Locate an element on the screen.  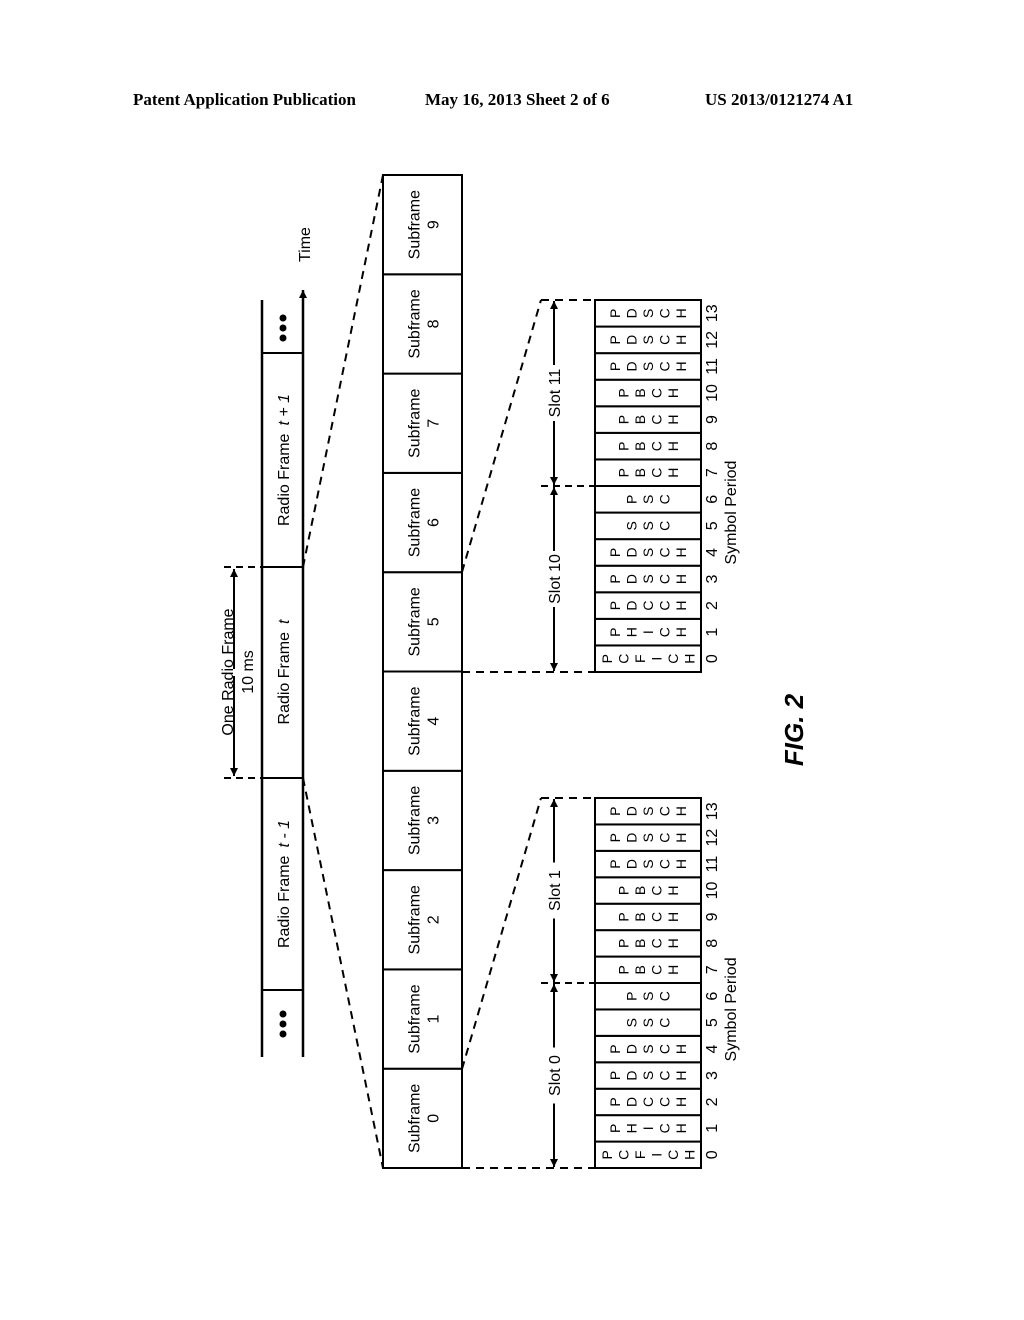
symbol-cell-8: PBCH 8 is located at coordinates (657, 446).